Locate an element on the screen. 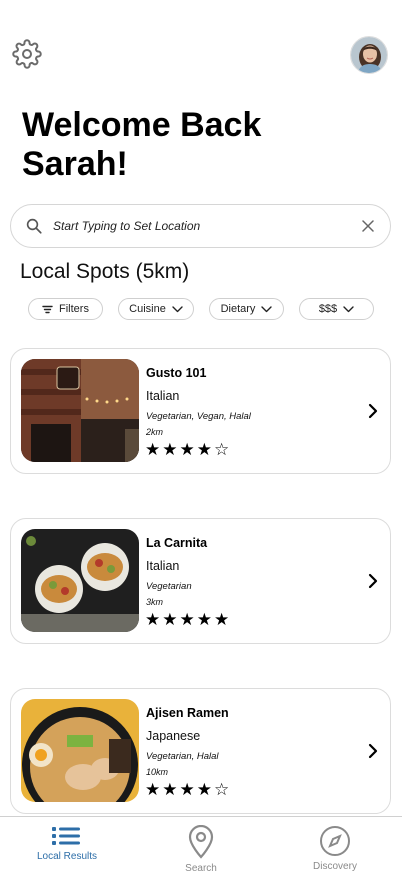 The image size is (402, 874). cuisine-label: Cuisine is located at coordinates (147, 309).